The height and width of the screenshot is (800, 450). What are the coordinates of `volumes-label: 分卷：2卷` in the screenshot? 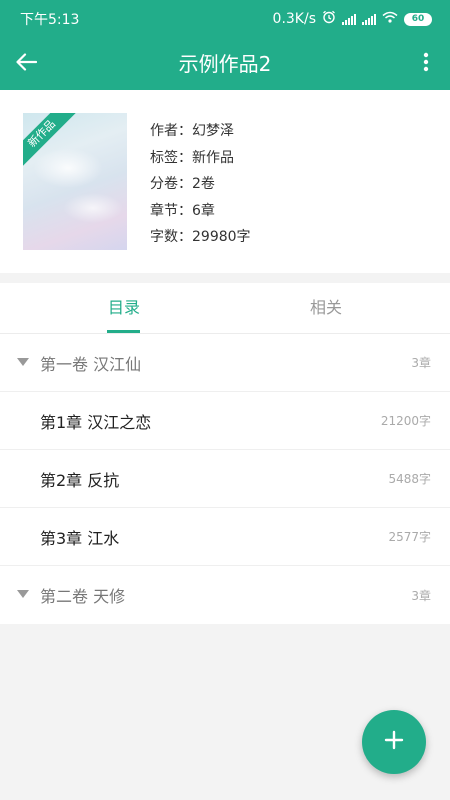 It's located at (182, 184).